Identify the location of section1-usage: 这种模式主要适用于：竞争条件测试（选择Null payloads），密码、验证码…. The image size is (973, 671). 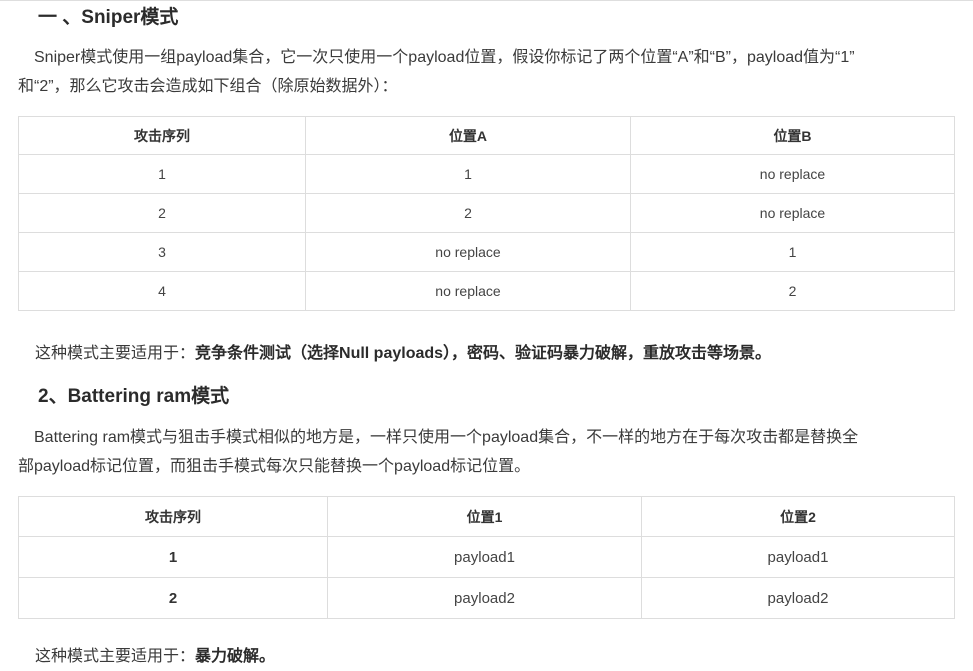
(403, 353).